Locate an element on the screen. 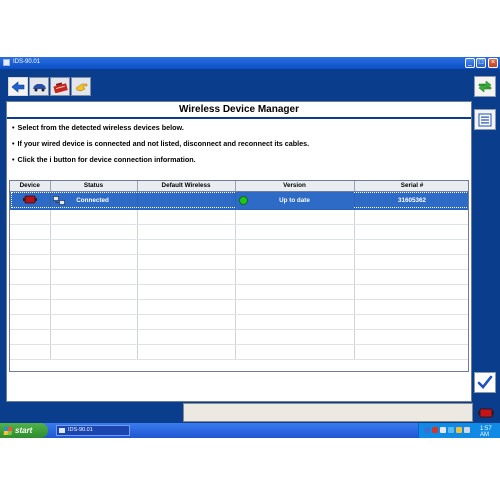  maximize-button: □ is located at coordinates (481, 63).